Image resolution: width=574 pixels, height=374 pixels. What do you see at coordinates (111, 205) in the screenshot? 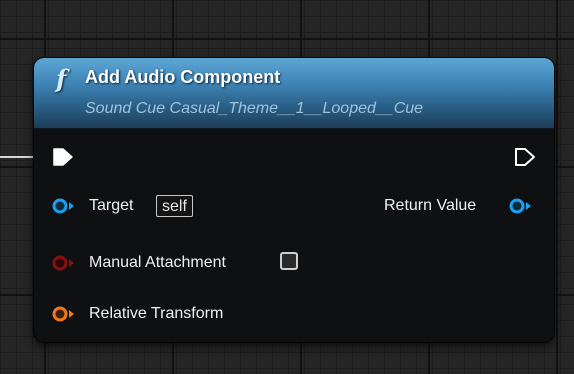
I see `target-label: Target` at bounding box center [111, 205].